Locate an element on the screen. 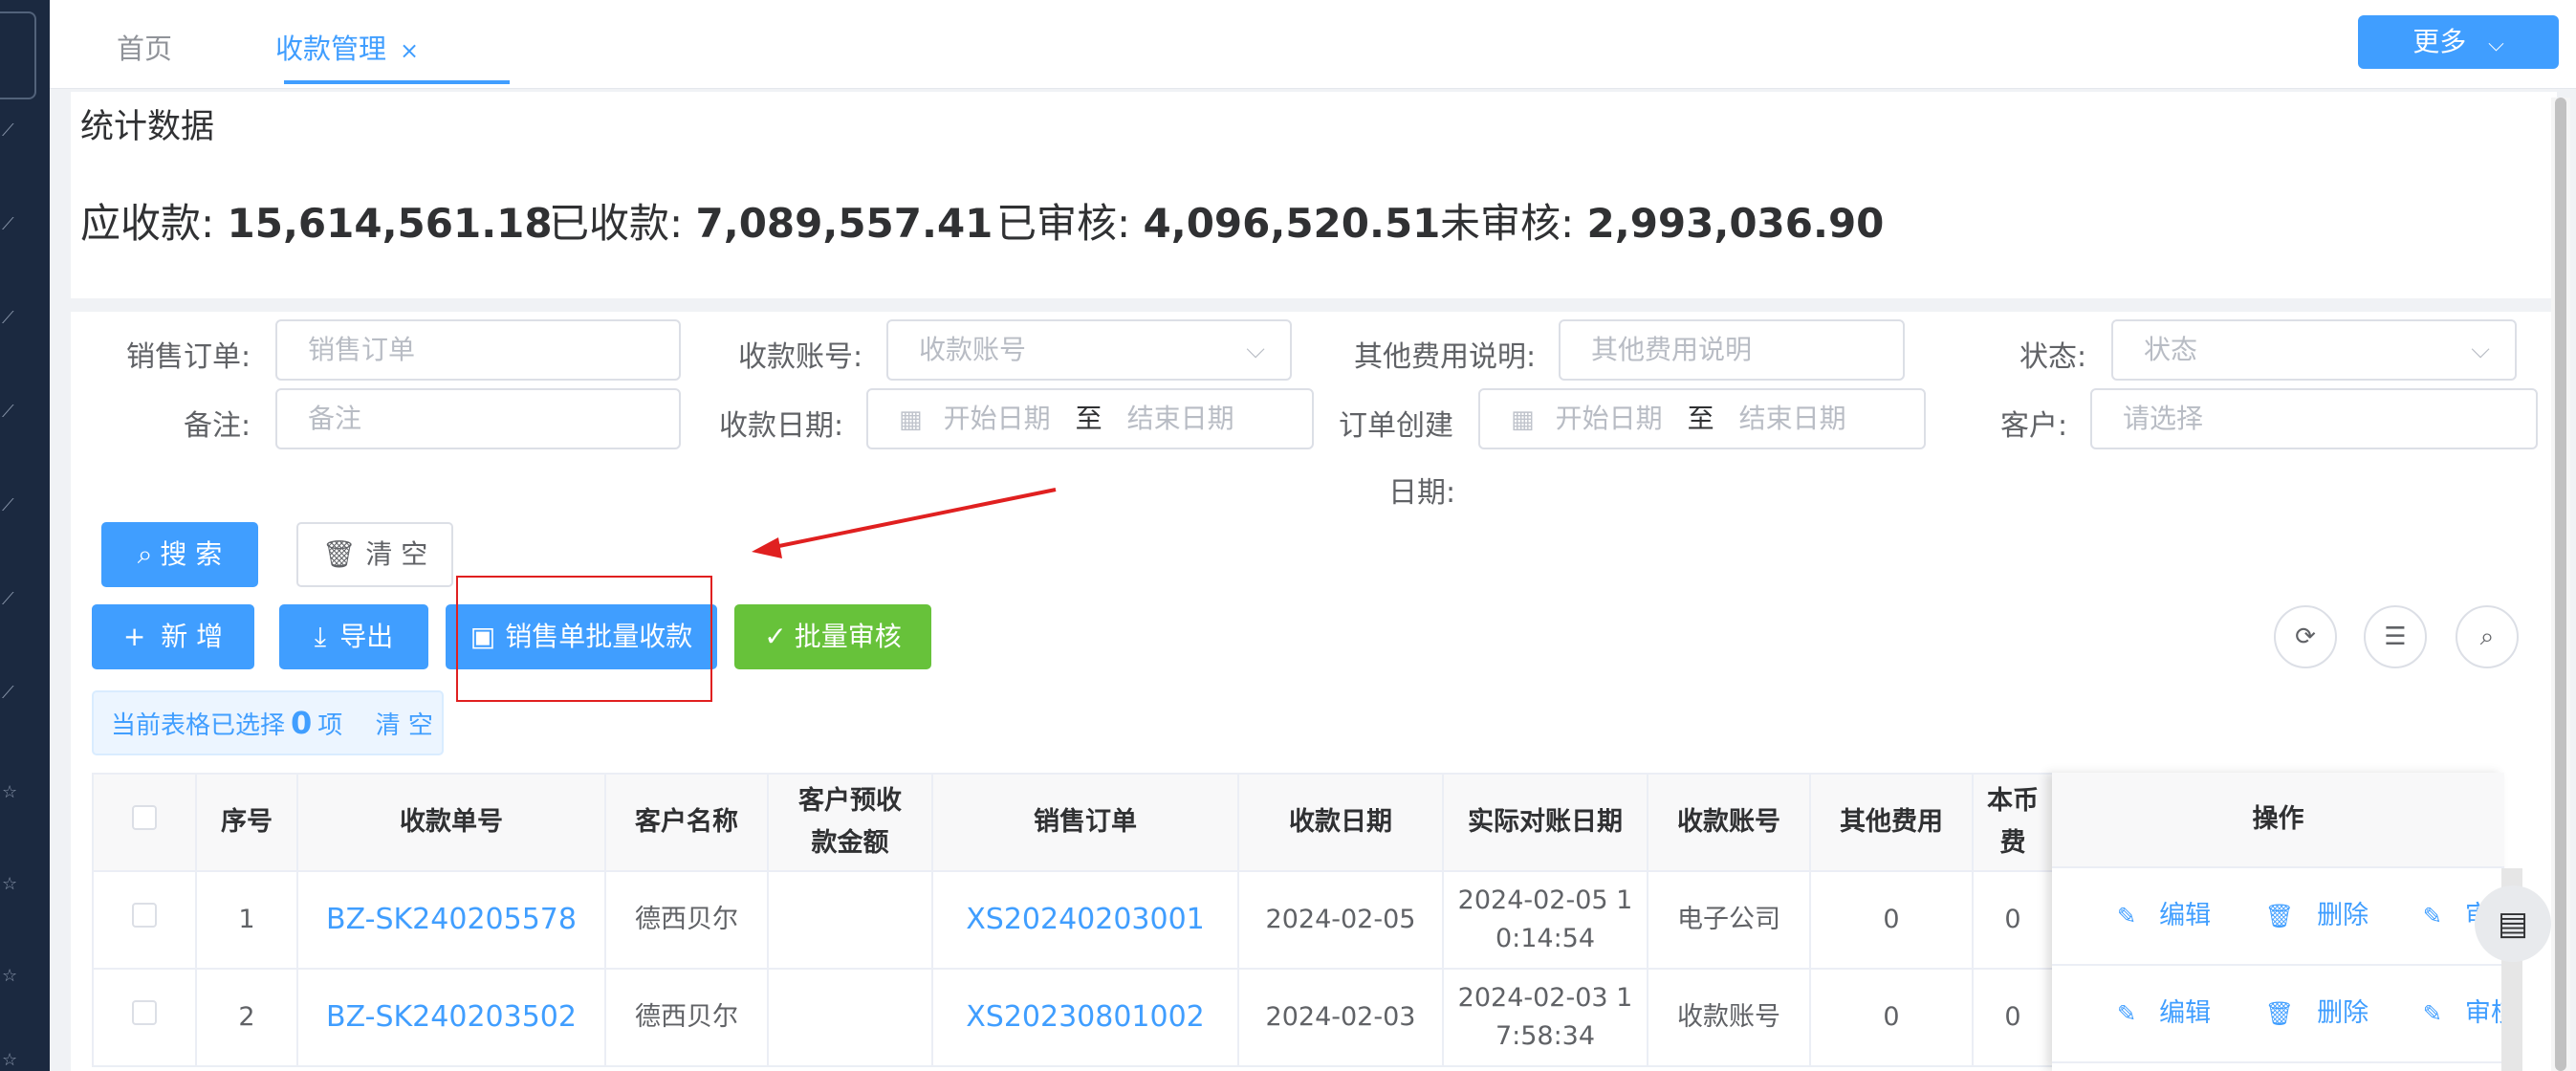  col-date: 收款日期 is located at coordinates (1340, 823).